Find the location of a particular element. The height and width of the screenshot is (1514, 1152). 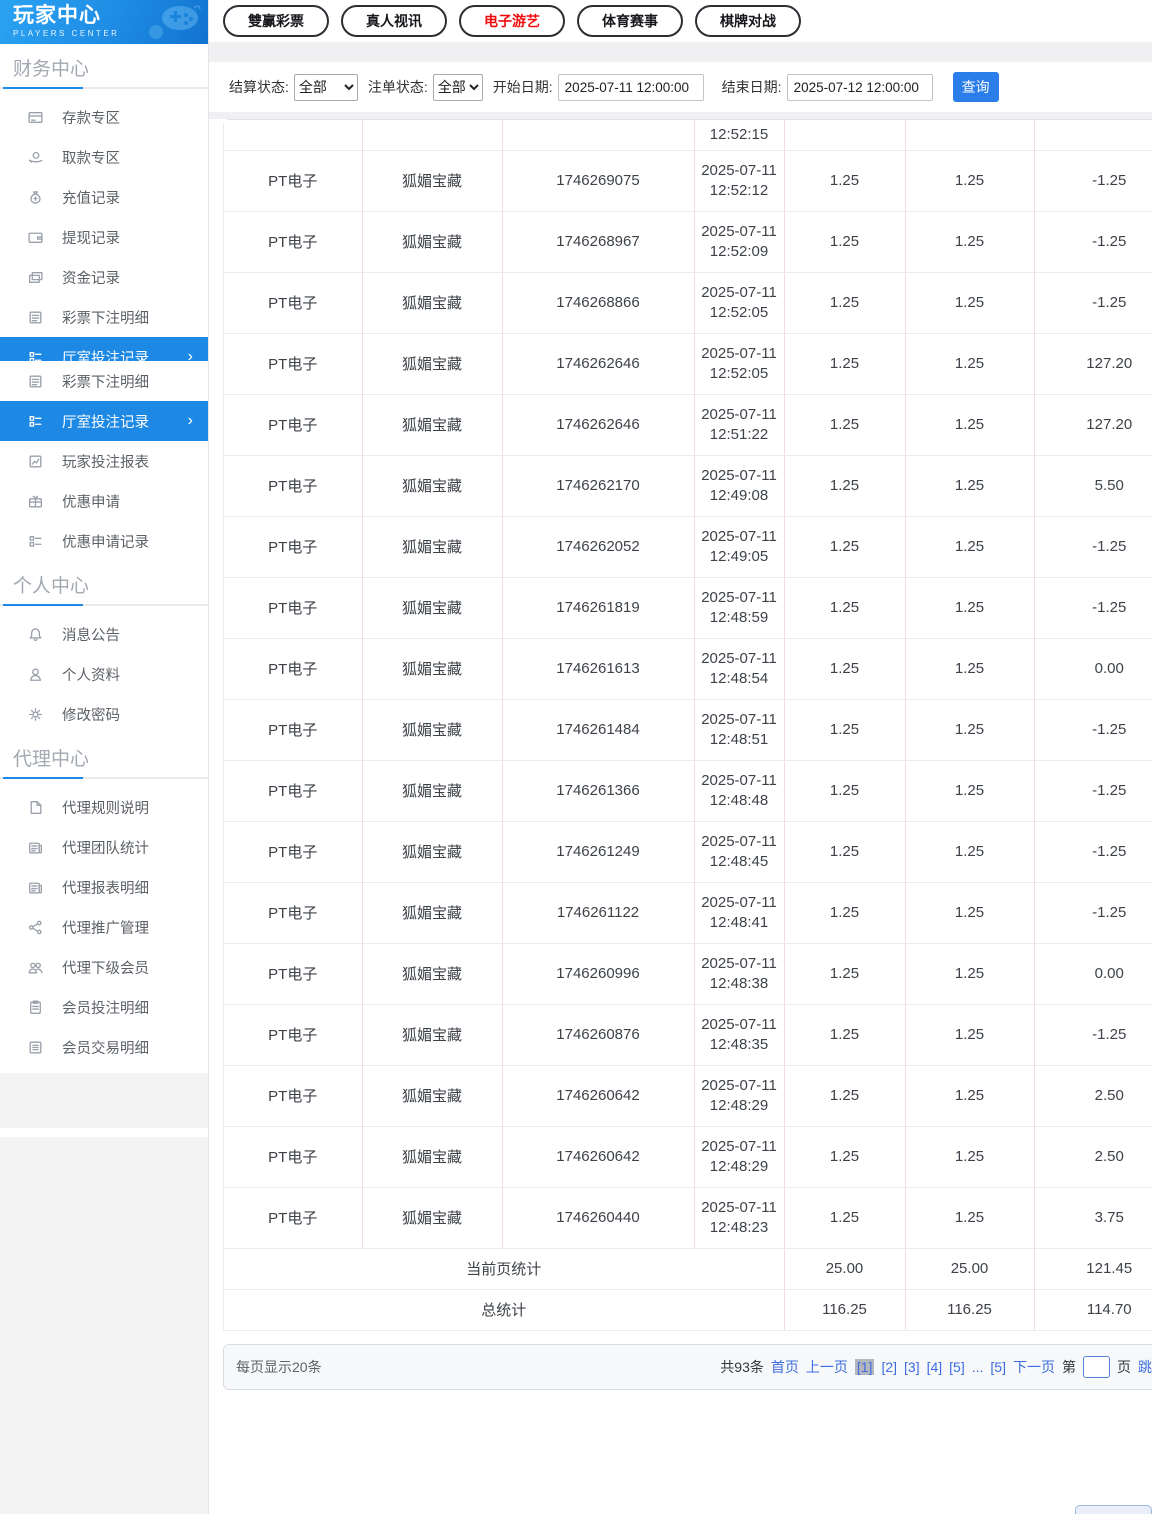

jump-page-input is located at coordinates (1096, 1366).